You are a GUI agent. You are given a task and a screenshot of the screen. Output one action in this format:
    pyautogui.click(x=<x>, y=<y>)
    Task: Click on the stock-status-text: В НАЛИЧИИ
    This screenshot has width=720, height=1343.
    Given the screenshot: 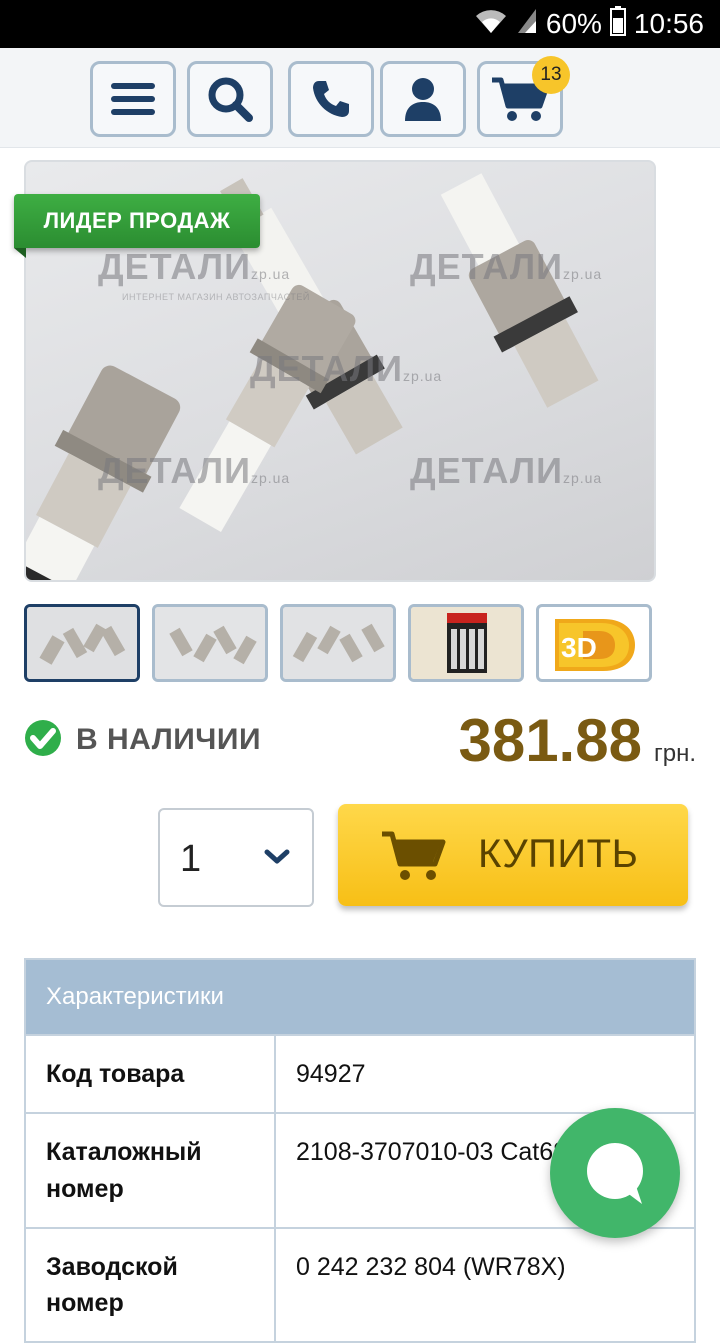 What is the action you would take?
    pyautogui.click(x=169, y=739)
    